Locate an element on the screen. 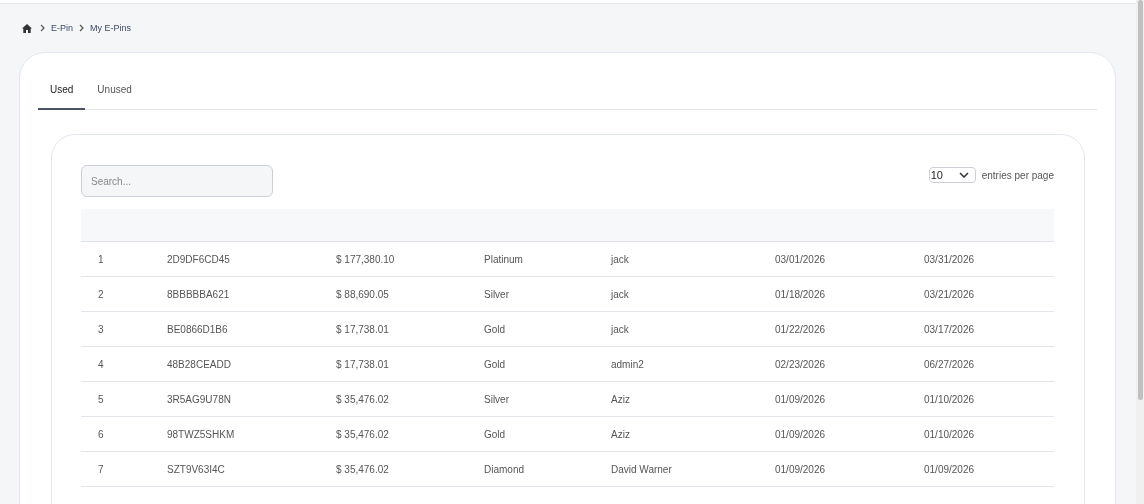 The width and height of the screenshot is (1144, 504). table-cell: 01/22/2026 is located at coordinates (800, 329).